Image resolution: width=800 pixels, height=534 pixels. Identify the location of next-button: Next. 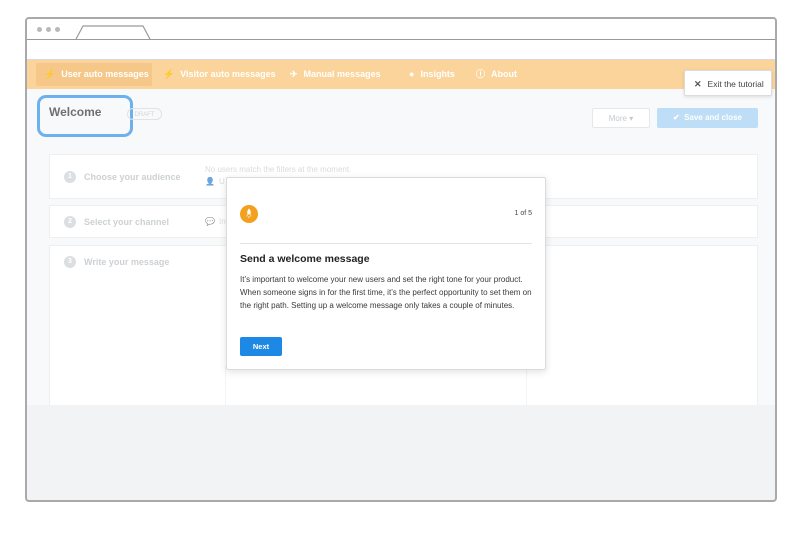
(261, 346).